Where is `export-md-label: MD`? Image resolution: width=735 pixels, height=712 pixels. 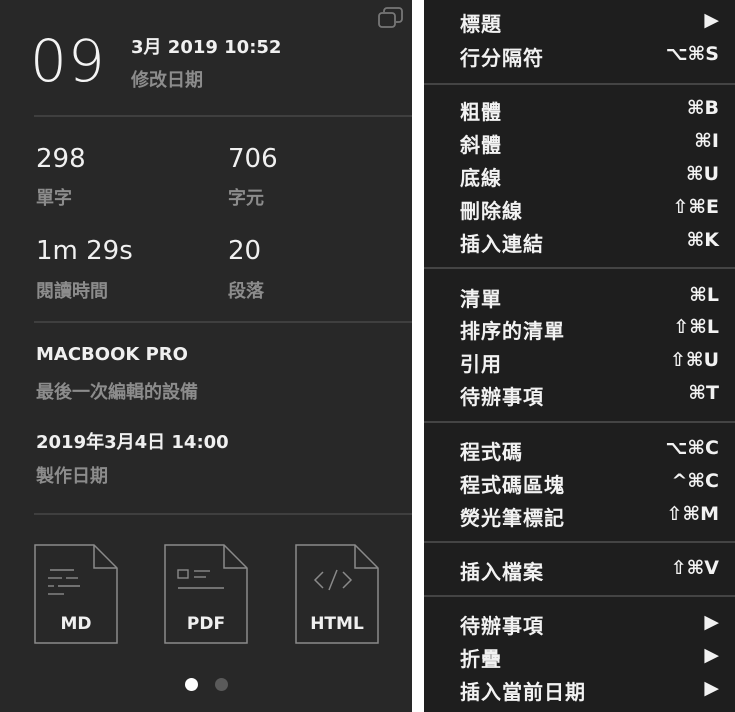
export-md-label: MD is located at coordinates (76, 624).